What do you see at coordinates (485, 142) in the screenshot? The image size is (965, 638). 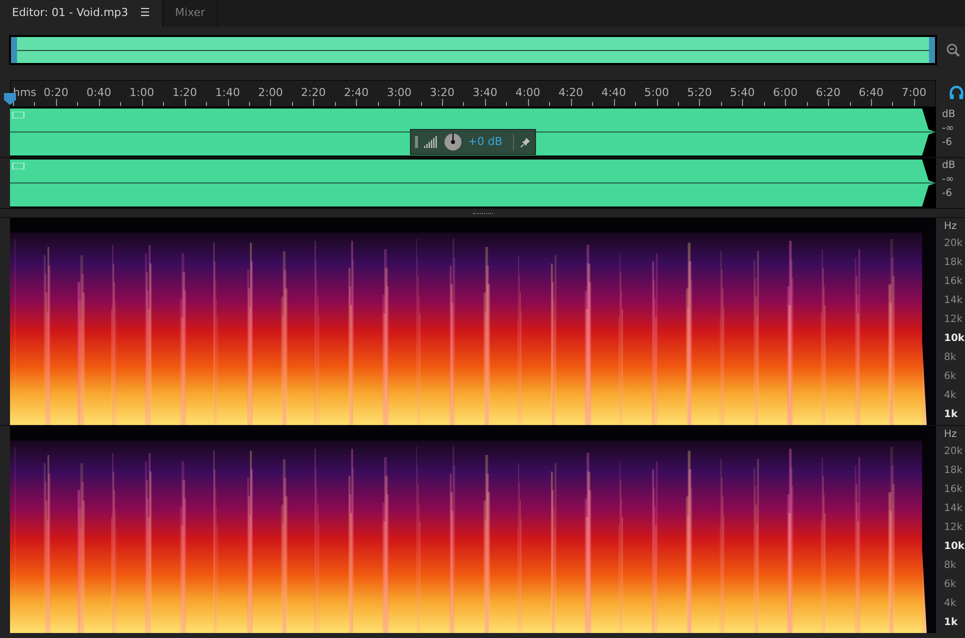 I see `volume-reading: +0 dB` at bounding box center [485, 142].